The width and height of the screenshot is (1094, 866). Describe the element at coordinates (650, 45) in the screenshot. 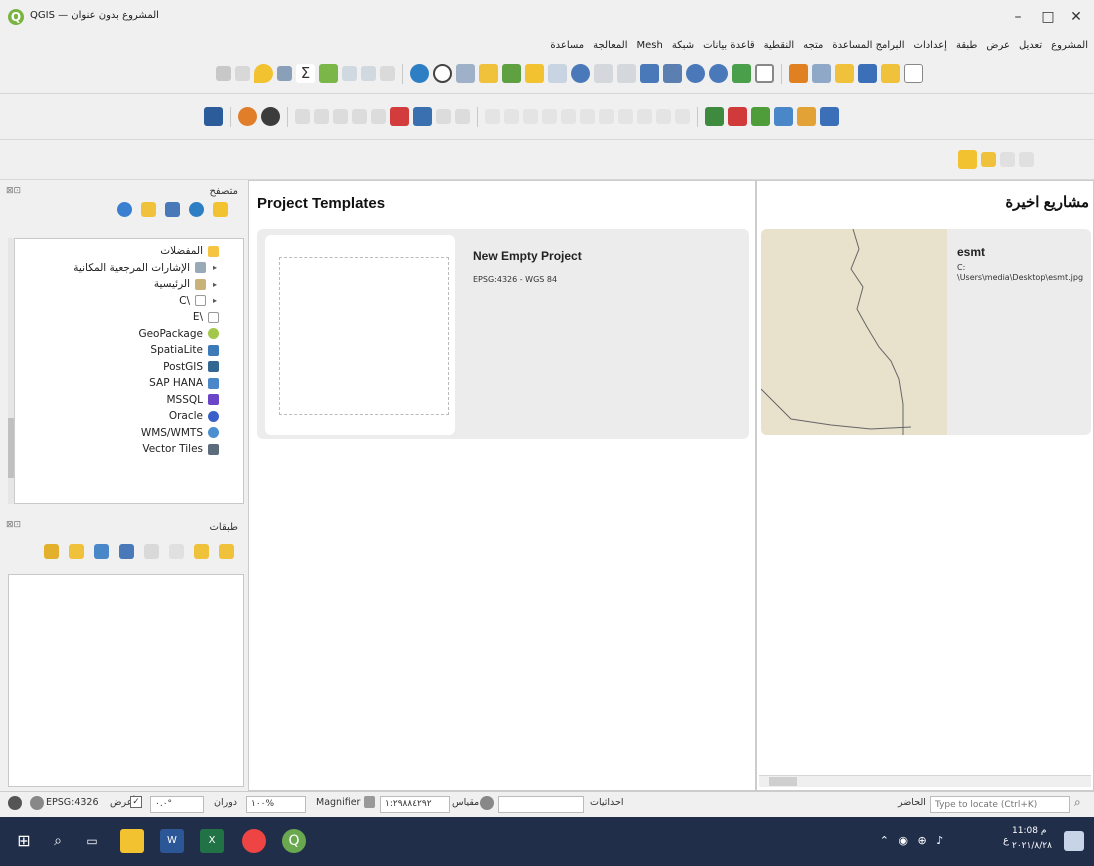

I see `menu-mesh: Mesh` at that location.